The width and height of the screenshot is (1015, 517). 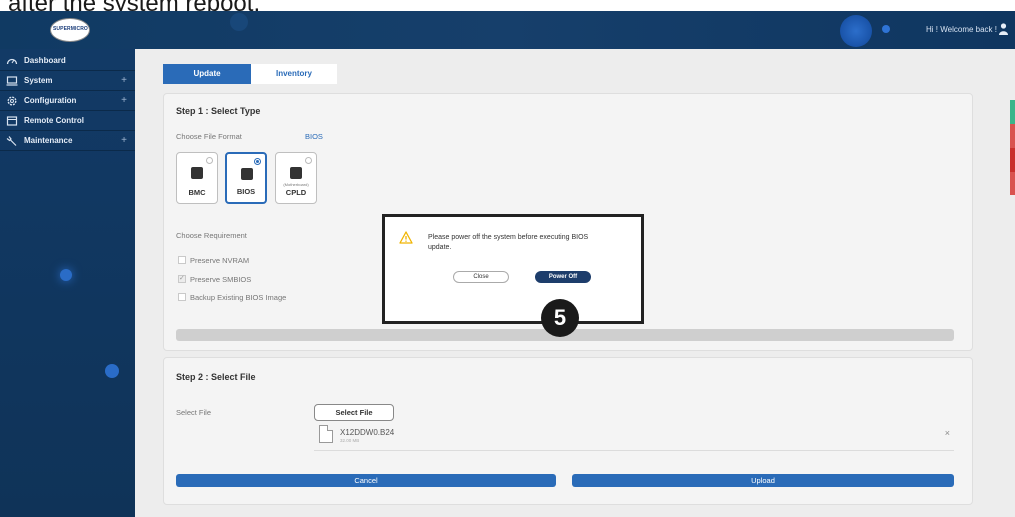 I want to click on tab-update: Update, so click(x=207, y=74).